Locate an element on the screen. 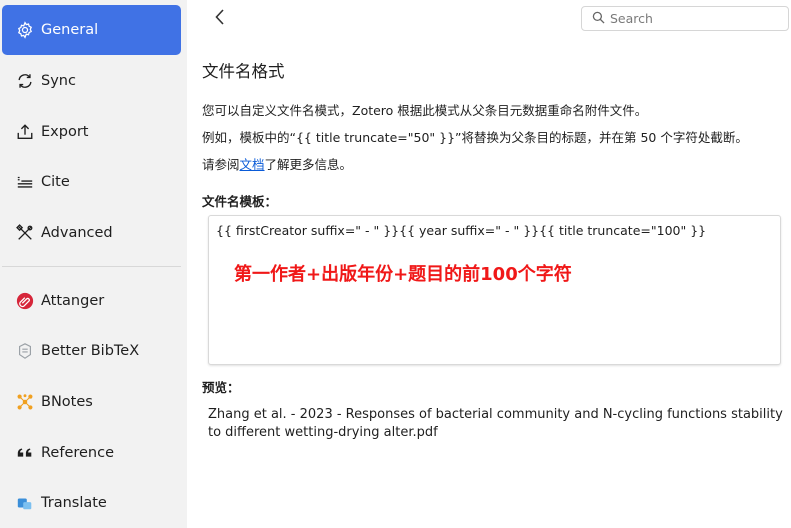 The height and width of the screenshot is (528, 791). sidebar-item-label: Export is located at coordinates (65, 132).